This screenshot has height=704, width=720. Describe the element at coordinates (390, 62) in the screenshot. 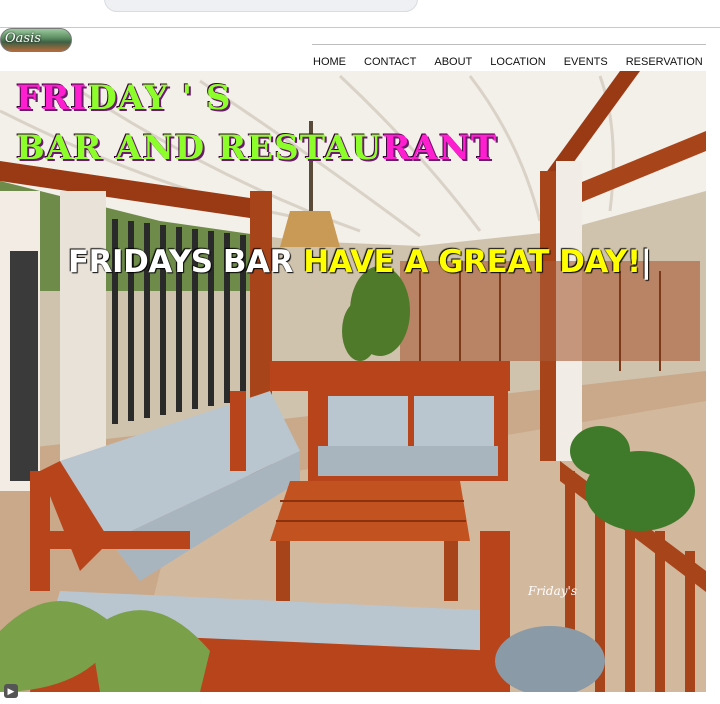

I see `nav-contact: CONTACT` at that location.